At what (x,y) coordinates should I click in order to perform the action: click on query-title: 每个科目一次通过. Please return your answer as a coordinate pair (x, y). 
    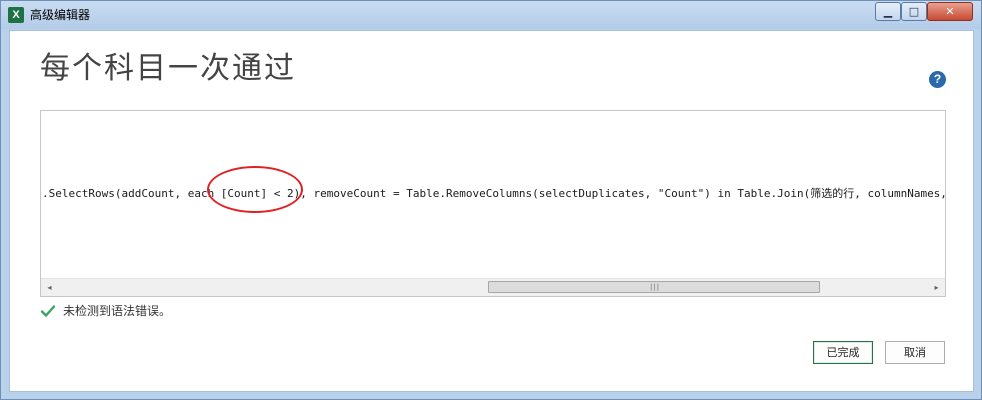
    Looking at the image, I should click on (168, 68).